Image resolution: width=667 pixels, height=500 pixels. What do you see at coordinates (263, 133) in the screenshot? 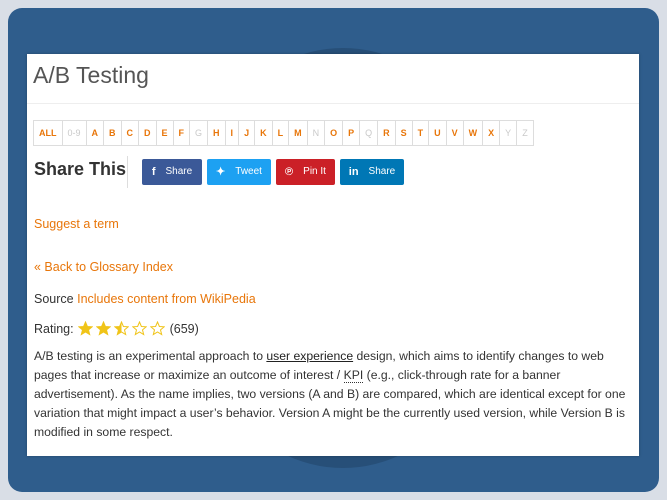
I see `alphabet-letter-k: K` at bounding box center [263, 133].